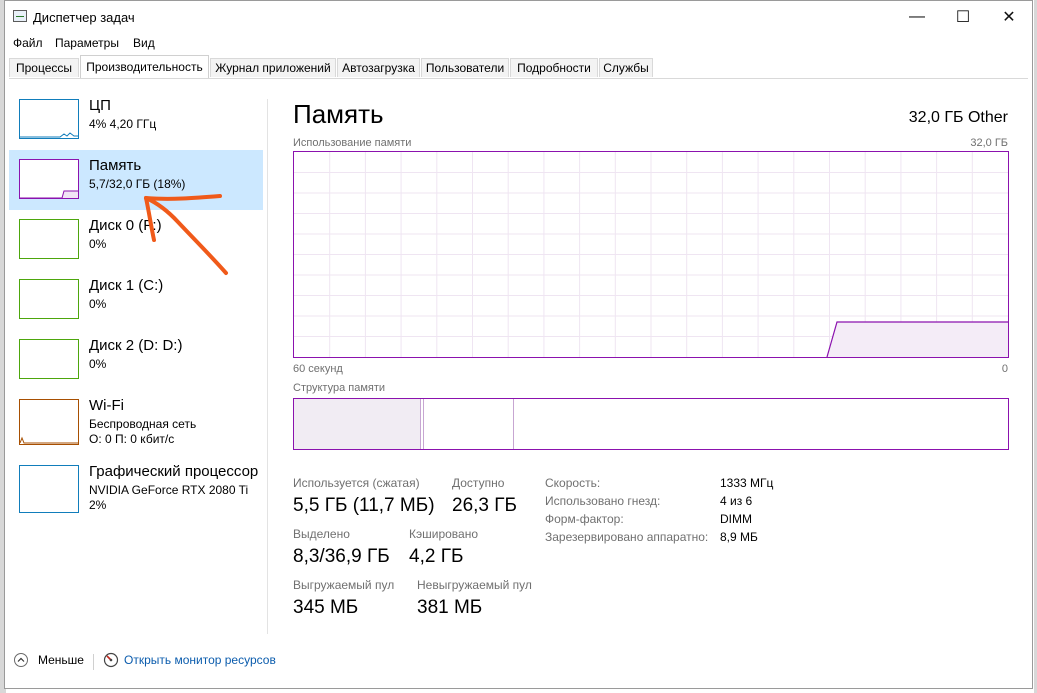 Image resolution: width=1037 pixels, height=693 pixels. What do you see at coordinates (125, 225) in the screenshot?
I see `resource-title: Диск 0 (F:)` at bounding box center [125, 225].